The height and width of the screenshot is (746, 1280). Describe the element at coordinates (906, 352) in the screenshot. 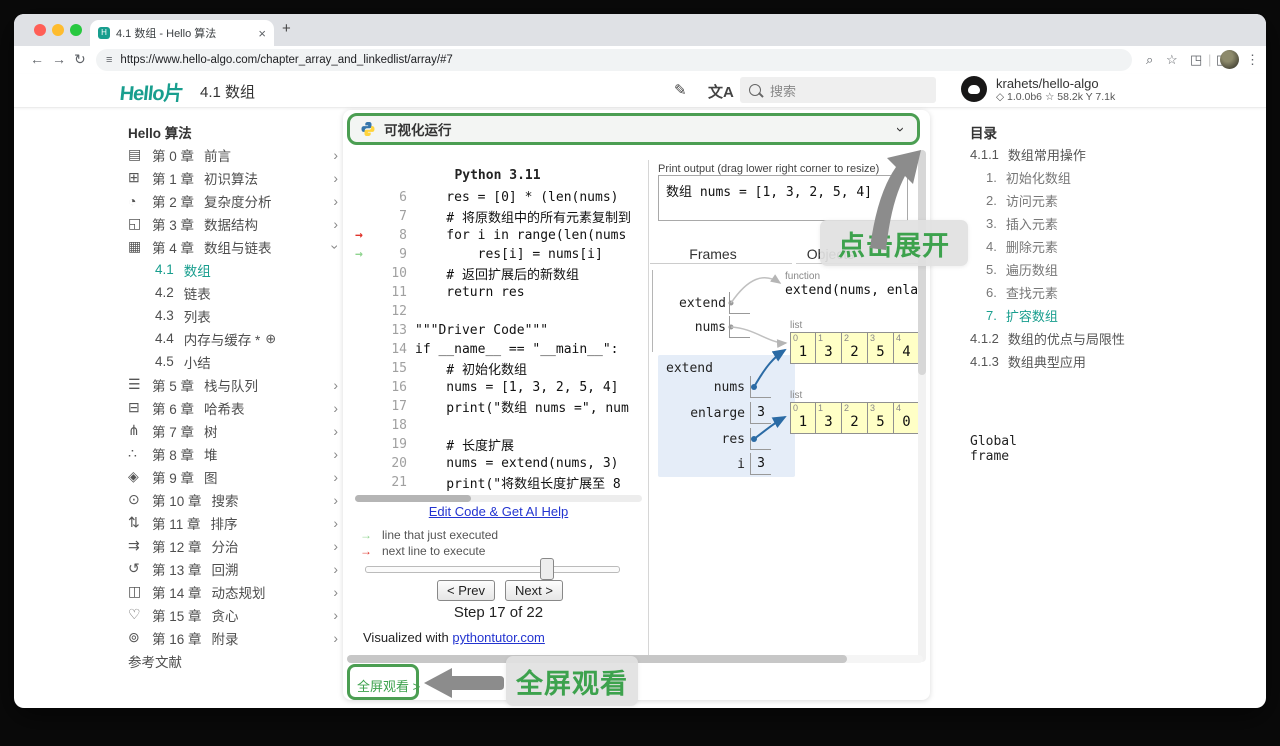

I see `cell-value: 4` at that location.